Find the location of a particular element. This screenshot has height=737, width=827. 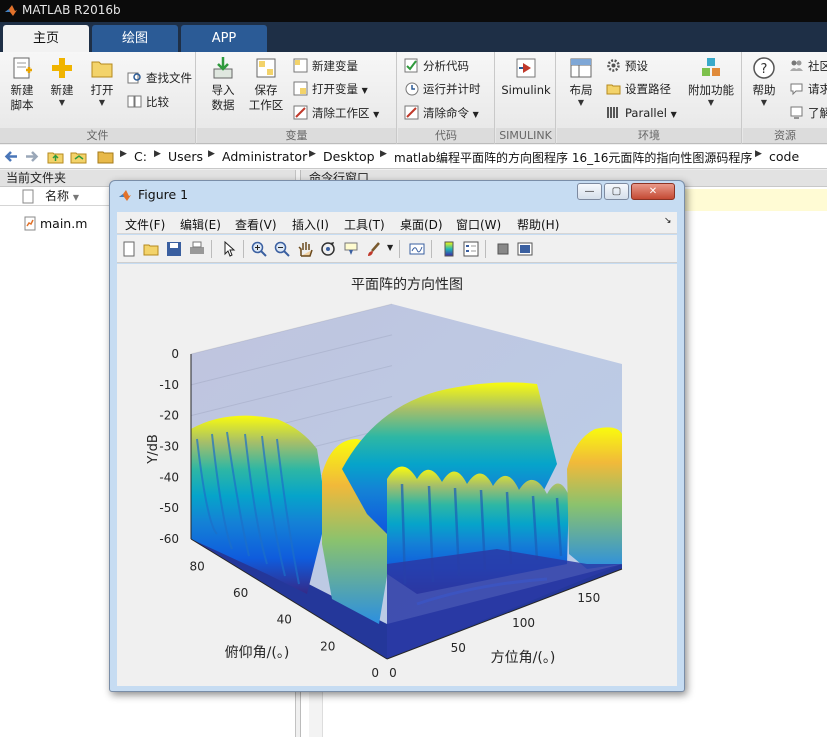

pan-icon is located at coordinates (305, 249).